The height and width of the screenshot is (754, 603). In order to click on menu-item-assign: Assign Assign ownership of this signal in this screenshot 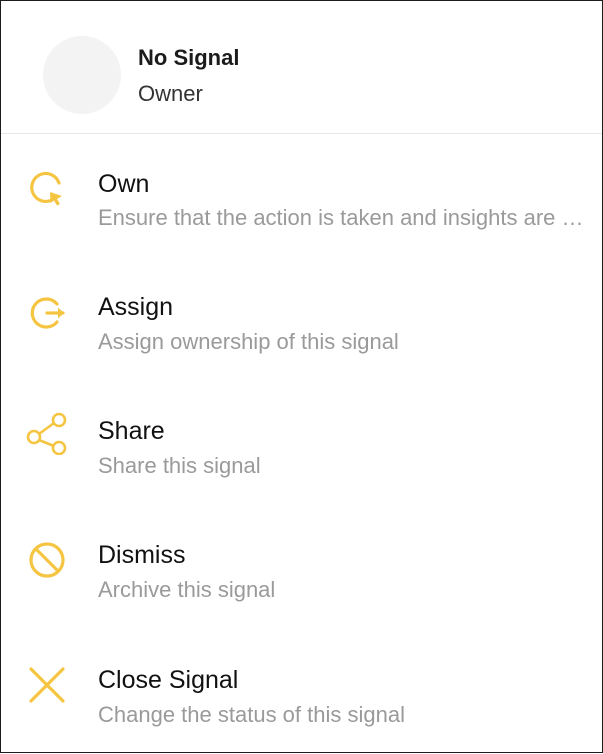, I will do `click(301, 326)`.